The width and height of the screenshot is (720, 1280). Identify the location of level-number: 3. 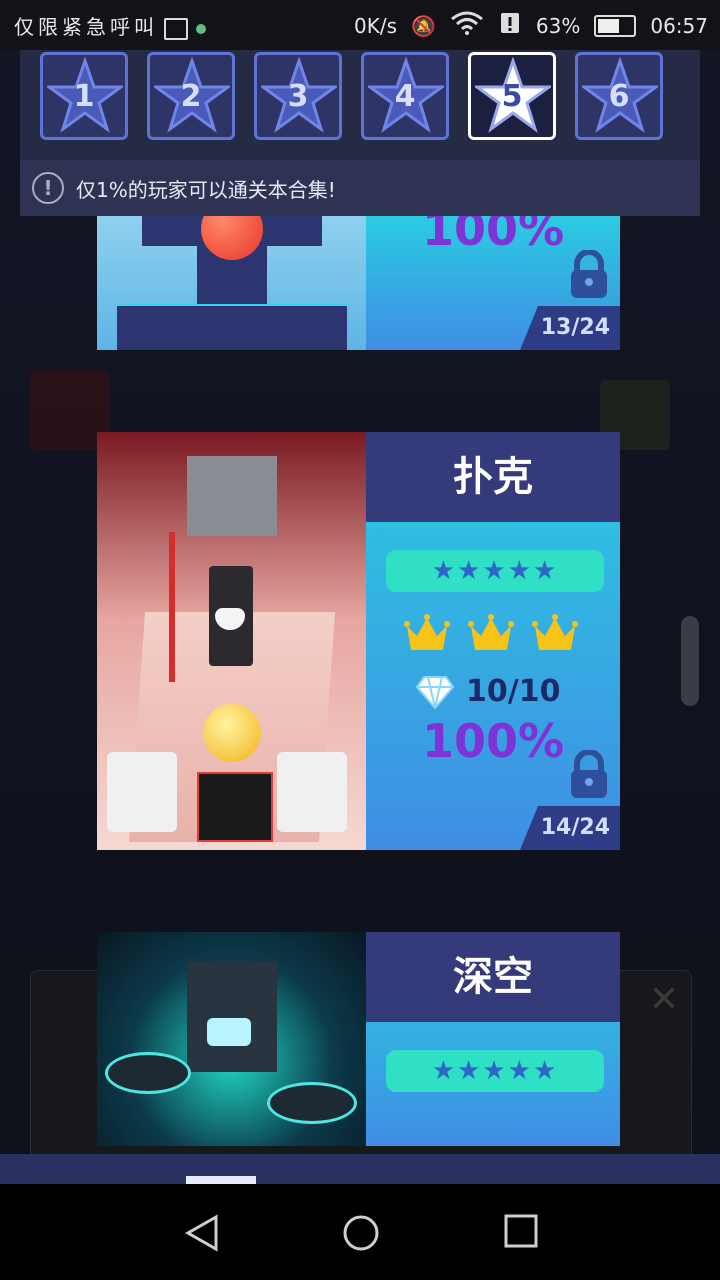
(298, 96).